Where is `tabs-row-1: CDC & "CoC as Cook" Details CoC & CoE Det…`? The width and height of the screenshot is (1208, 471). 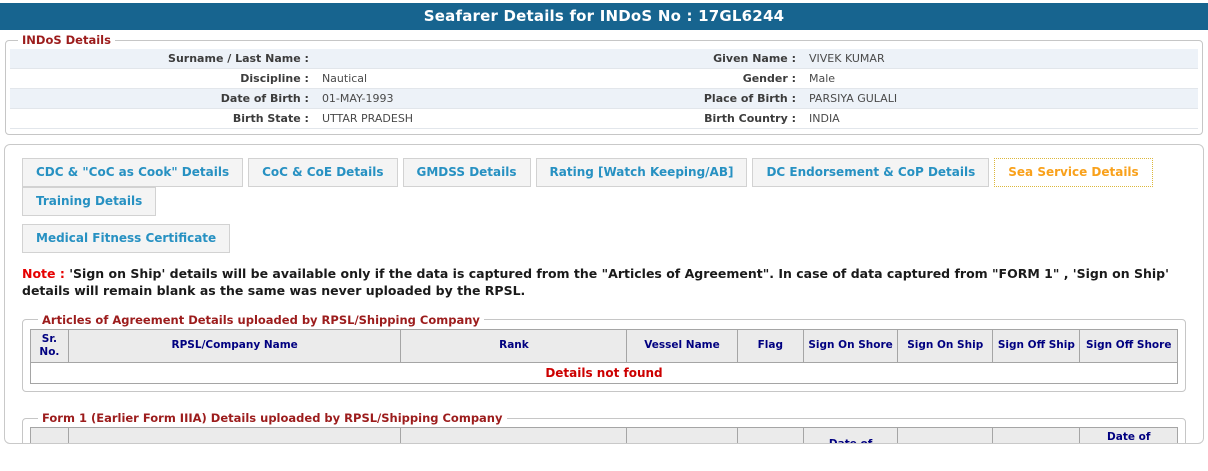
tabs-row-1: CDC & "CoC as Cook" Details CoC & CoE Det… is located at coordinates (604, 187).